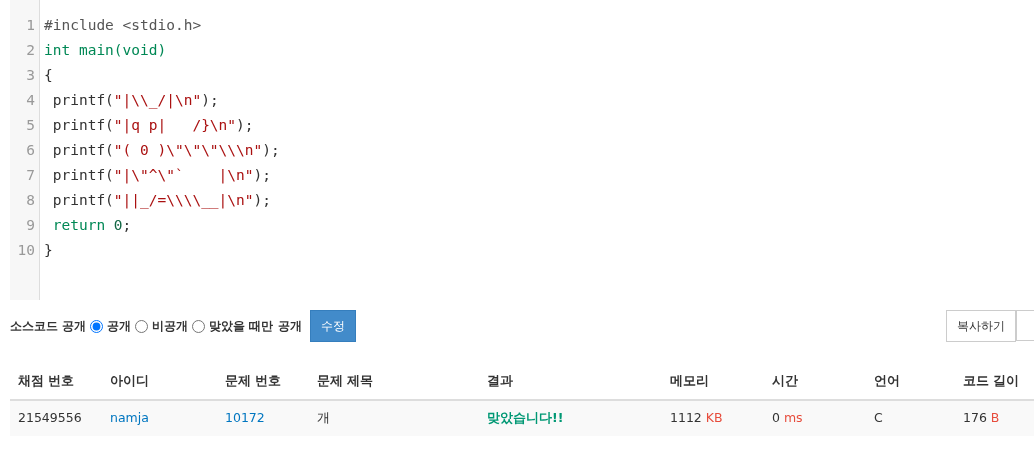 Image resolution: width=1034 pixels, height=458 pixels. I want to click on column-header: 문제 번호, so click(263, 382).